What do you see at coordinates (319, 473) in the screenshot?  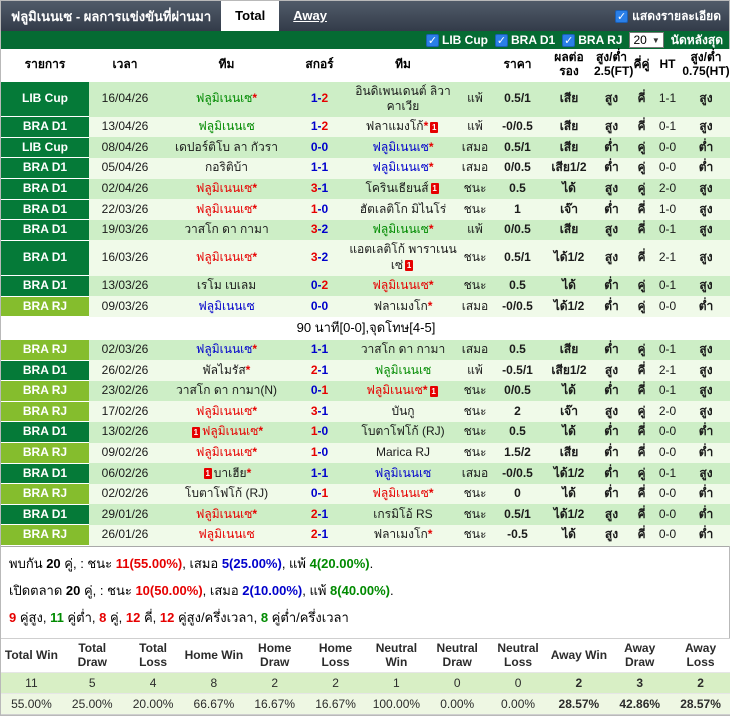 I see `score: 1-1` at bounding box center [319, 473].